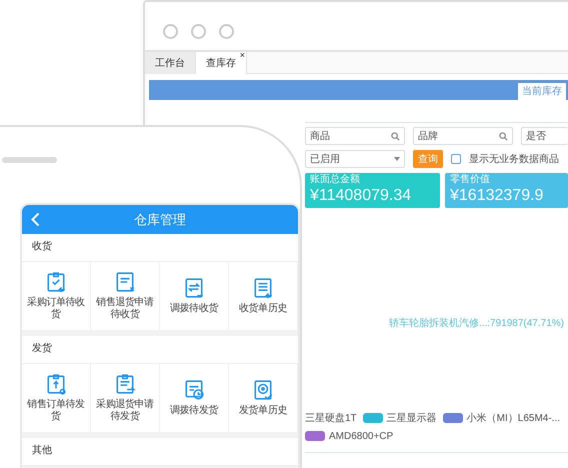  I want to click on search-field: 是否, so click(544, 136).